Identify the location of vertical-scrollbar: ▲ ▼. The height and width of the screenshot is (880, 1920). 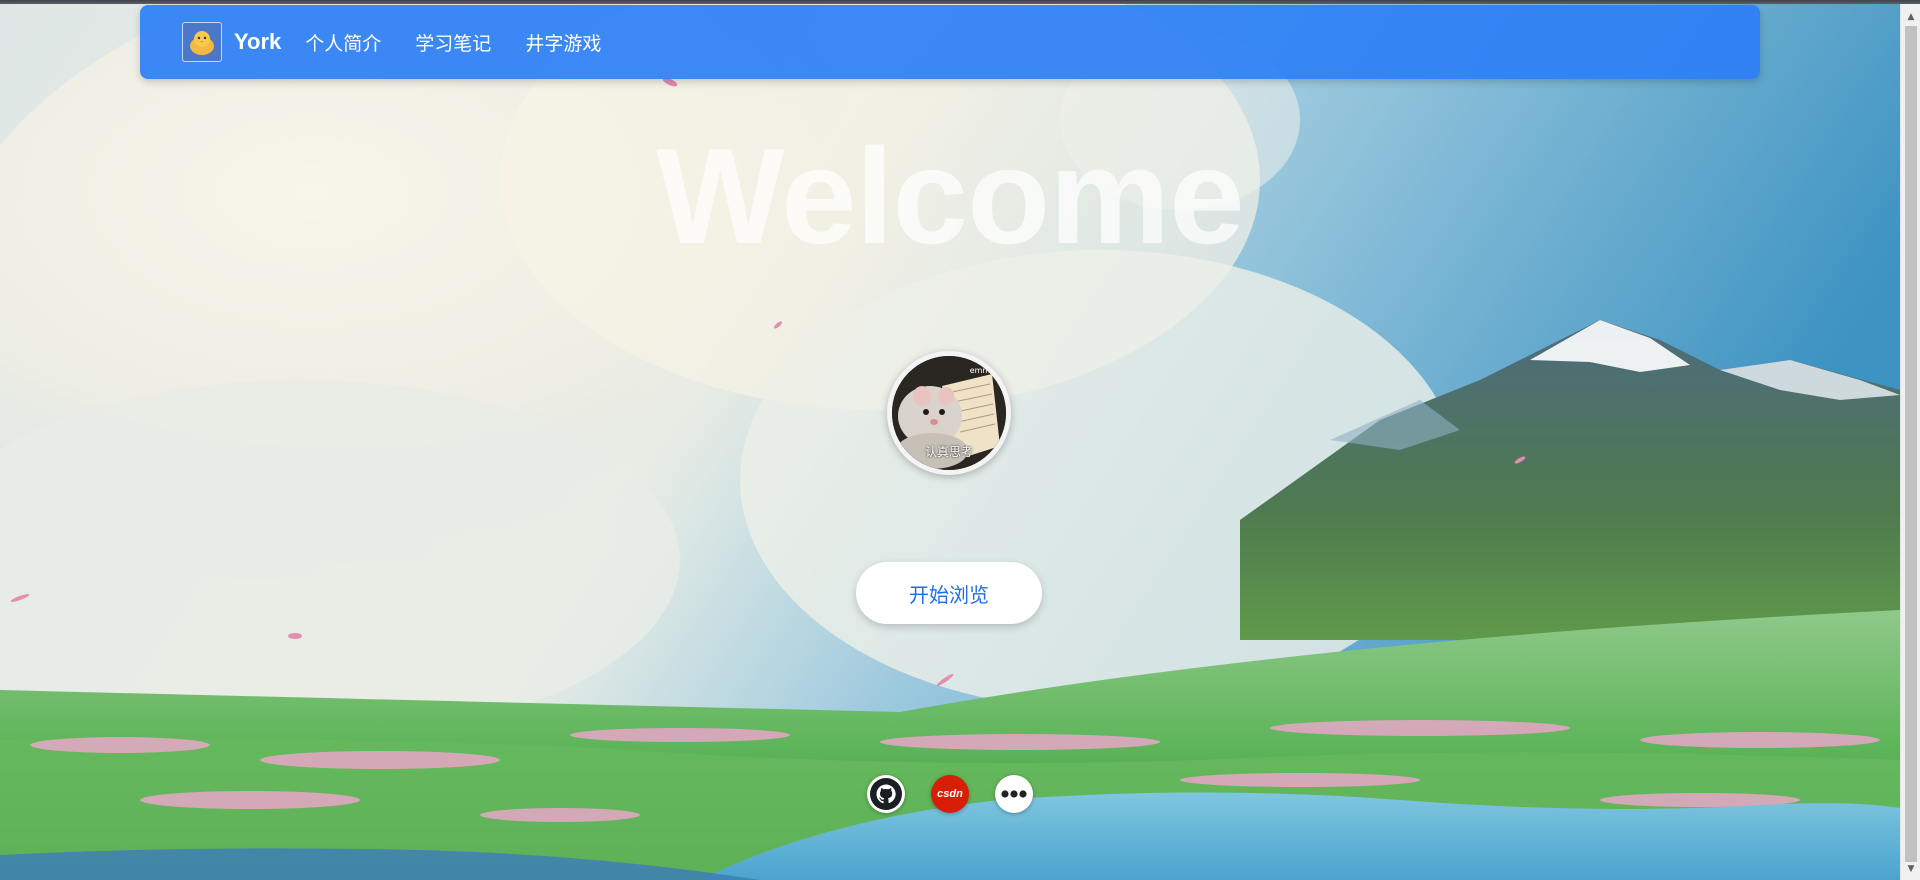
(1910, 440).